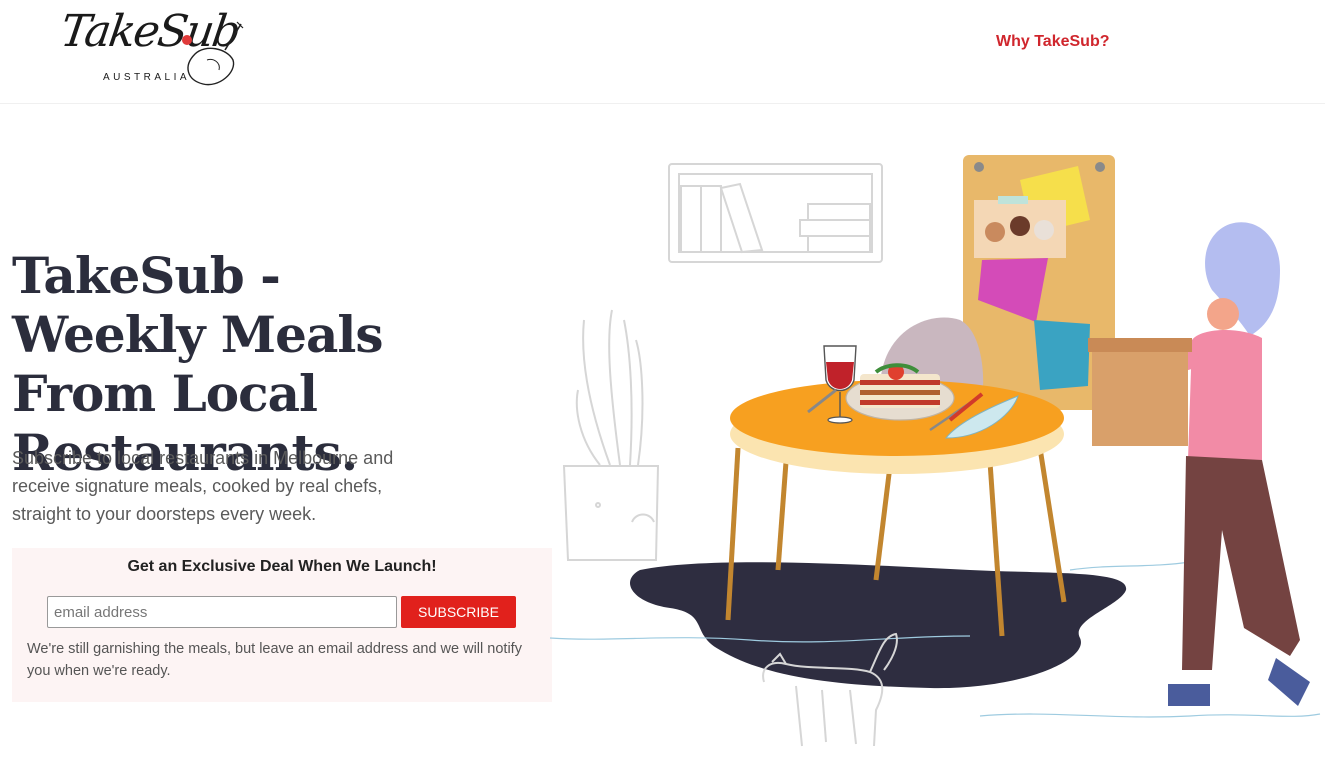  I want to click on plant-icon, so click(611, 435).